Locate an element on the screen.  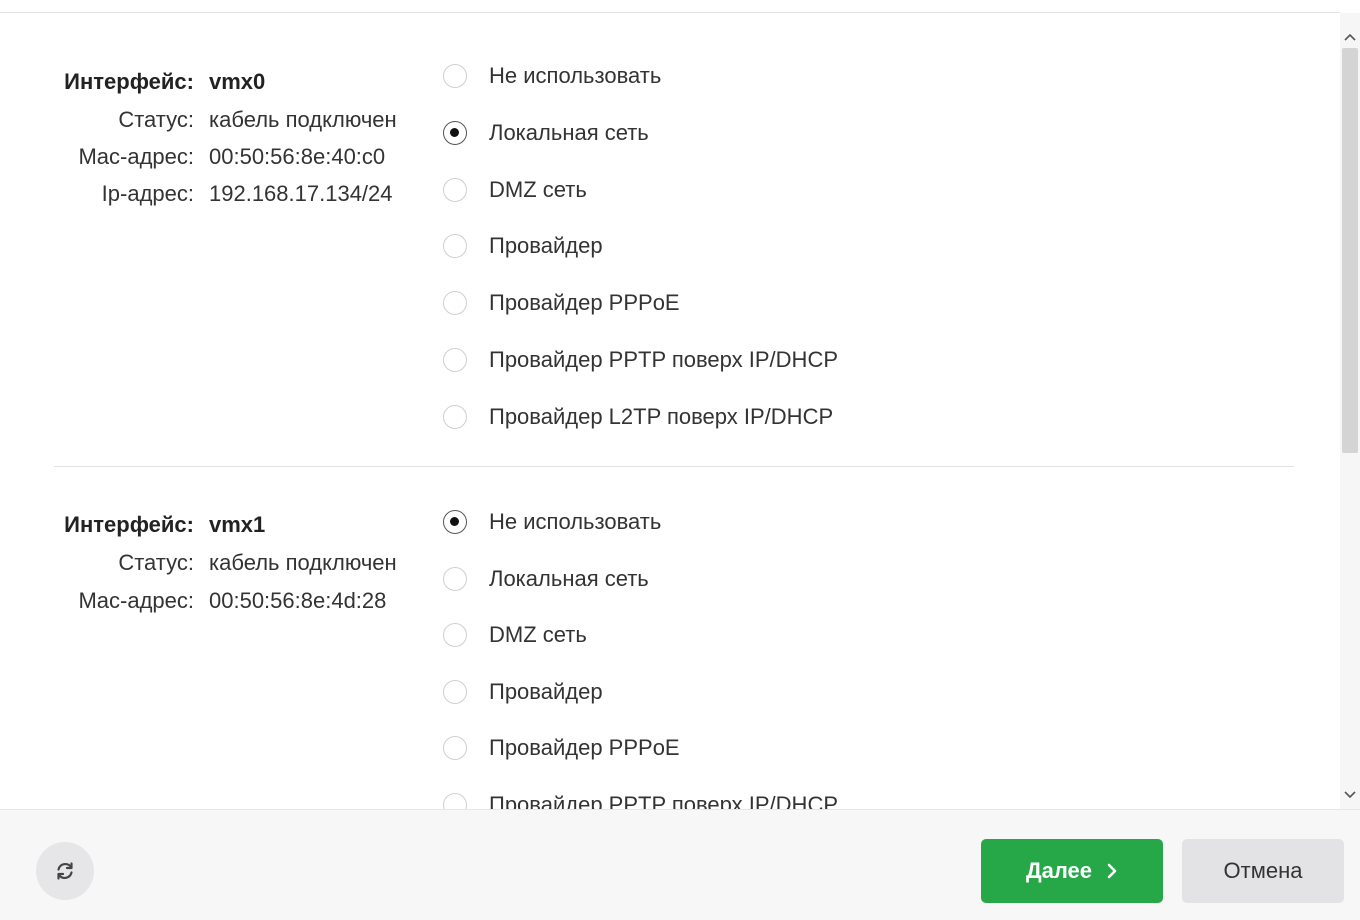
role-option-l2tp: Провайдер L2TP поверх IP/DHCP is located at coordinates (753, 417).